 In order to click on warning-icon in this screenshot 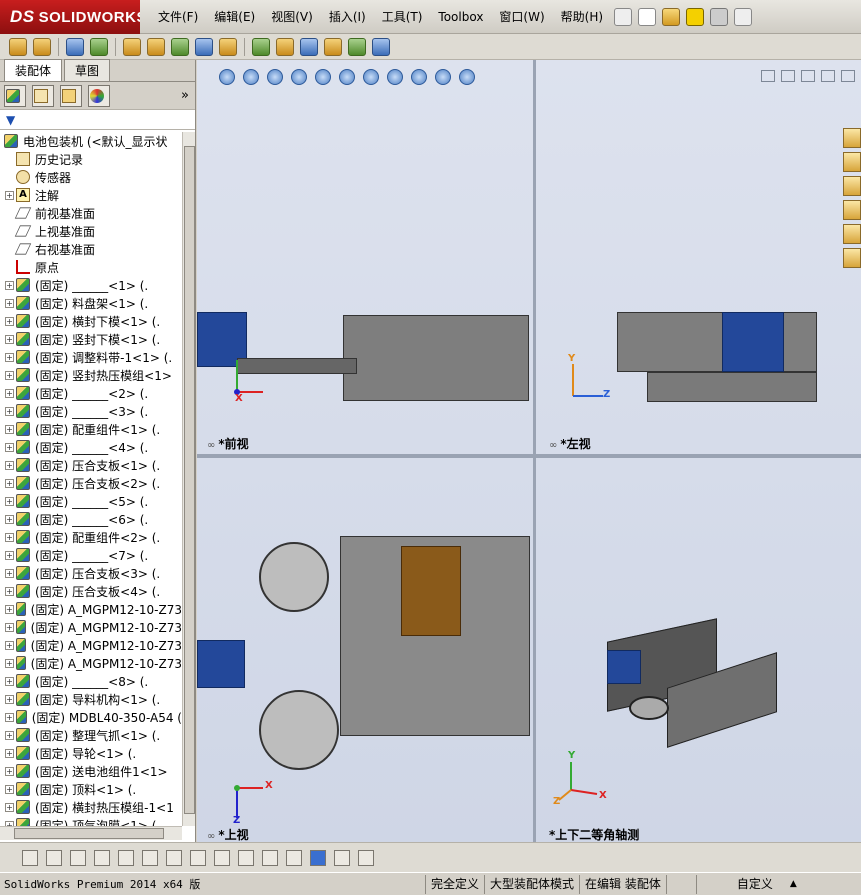, I will do `click(695, 16)`.